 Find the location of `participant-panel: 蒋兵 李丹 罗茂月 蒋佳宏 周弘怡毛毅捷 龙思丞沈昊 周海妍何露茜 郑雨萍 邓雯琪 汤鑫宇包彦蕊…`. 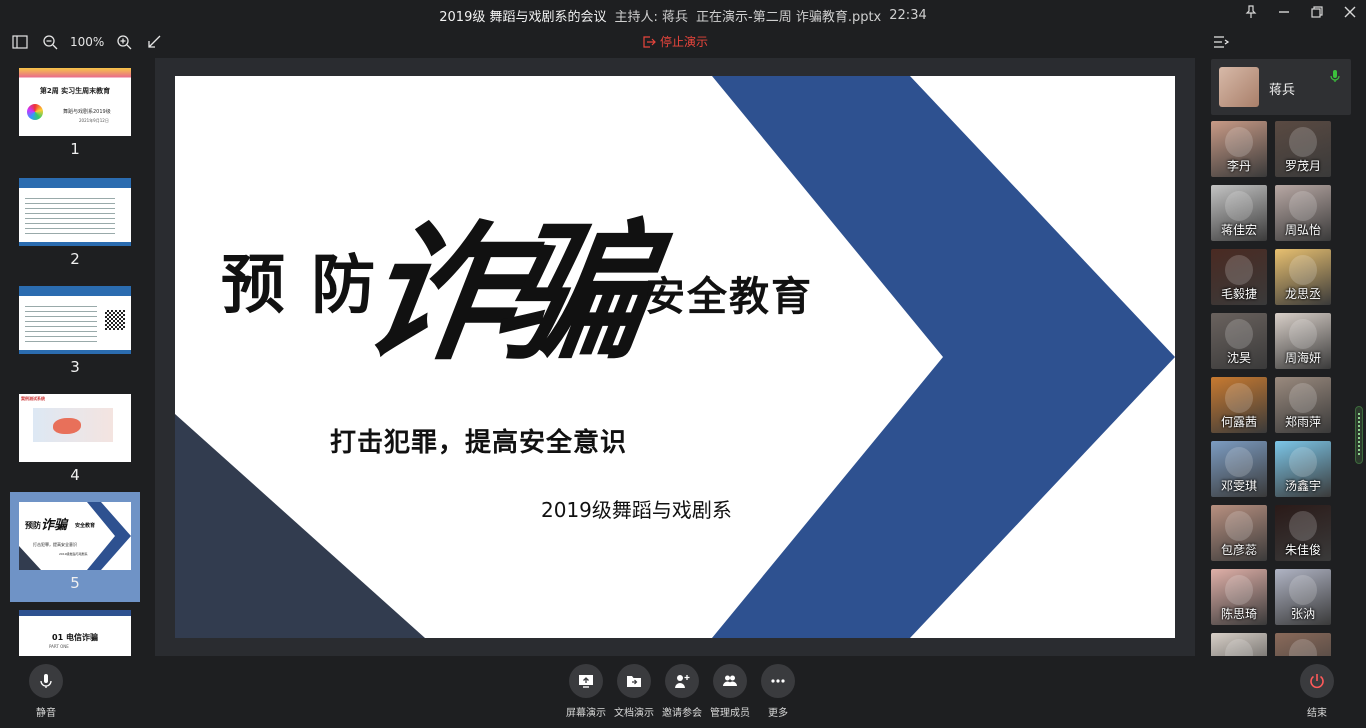

participant-panel: 蒋兵 李丹 罗茂月 蒋佳宏 周弘怡毛毅捷 龙思丞沈昊 周海妍何露茜 郑雨萍 邓雯琪 汤鑫宇包彦蕊… is located at coordinates (1285, 356).